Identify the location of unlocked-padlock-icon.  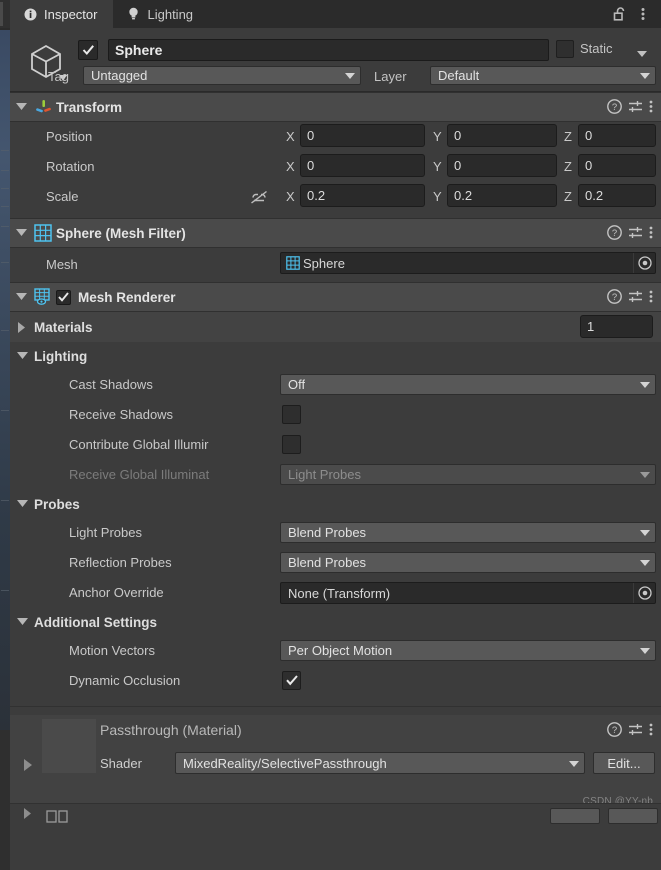
(620, 14).